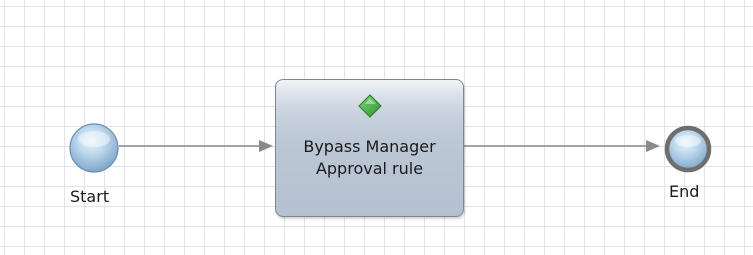 This screenshot has height=255, width=753. I want to click on sequence-flow-task-to-end, so click(562, 146).